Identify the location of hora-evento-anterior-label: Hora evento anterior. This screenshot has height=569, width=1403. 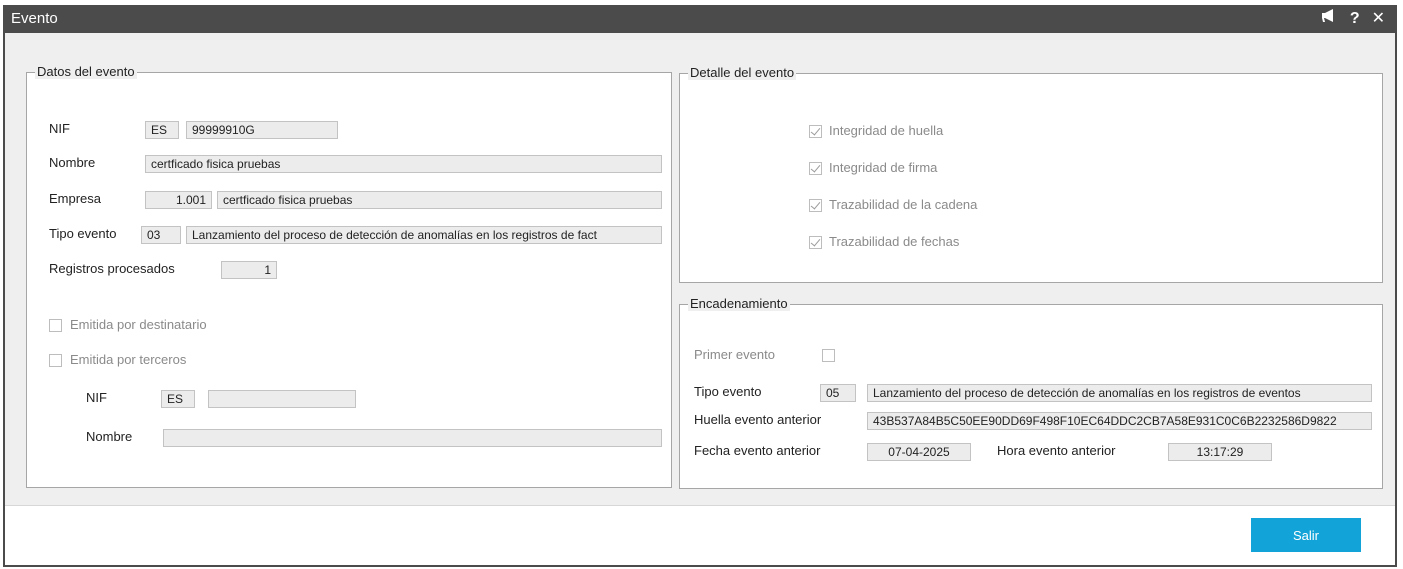
(1056, 450).